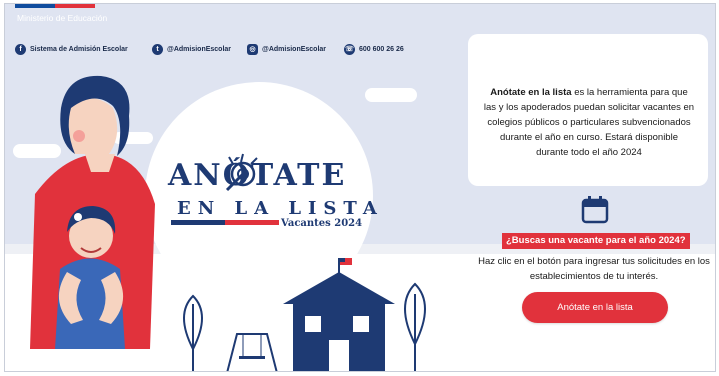 The width and height of the screenshot is (719, 376). Describe the element at coordinates (252, 352) in the screenshot. I see `swing-illustration` at that location.